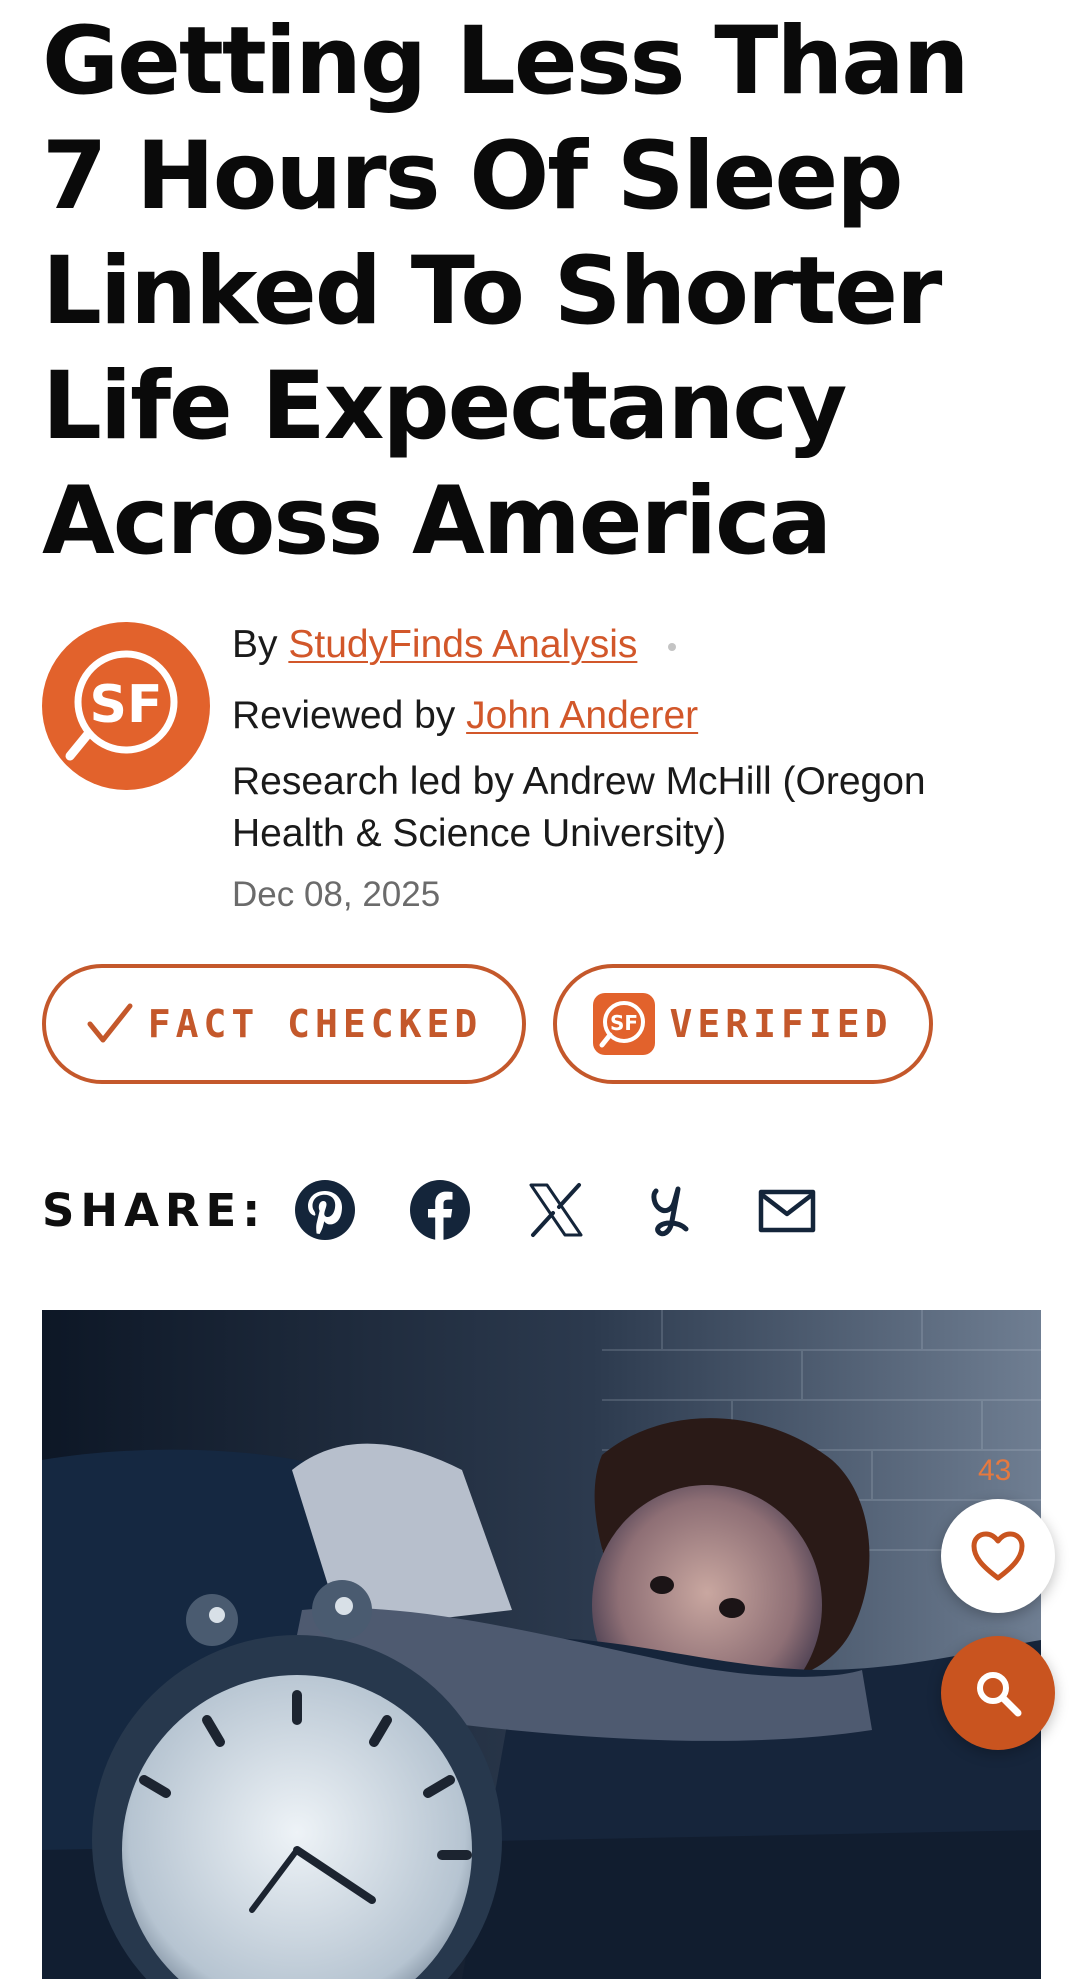 The image size is (1082, 1979). I want to click on checkmark-icon, so click(110, 1023).